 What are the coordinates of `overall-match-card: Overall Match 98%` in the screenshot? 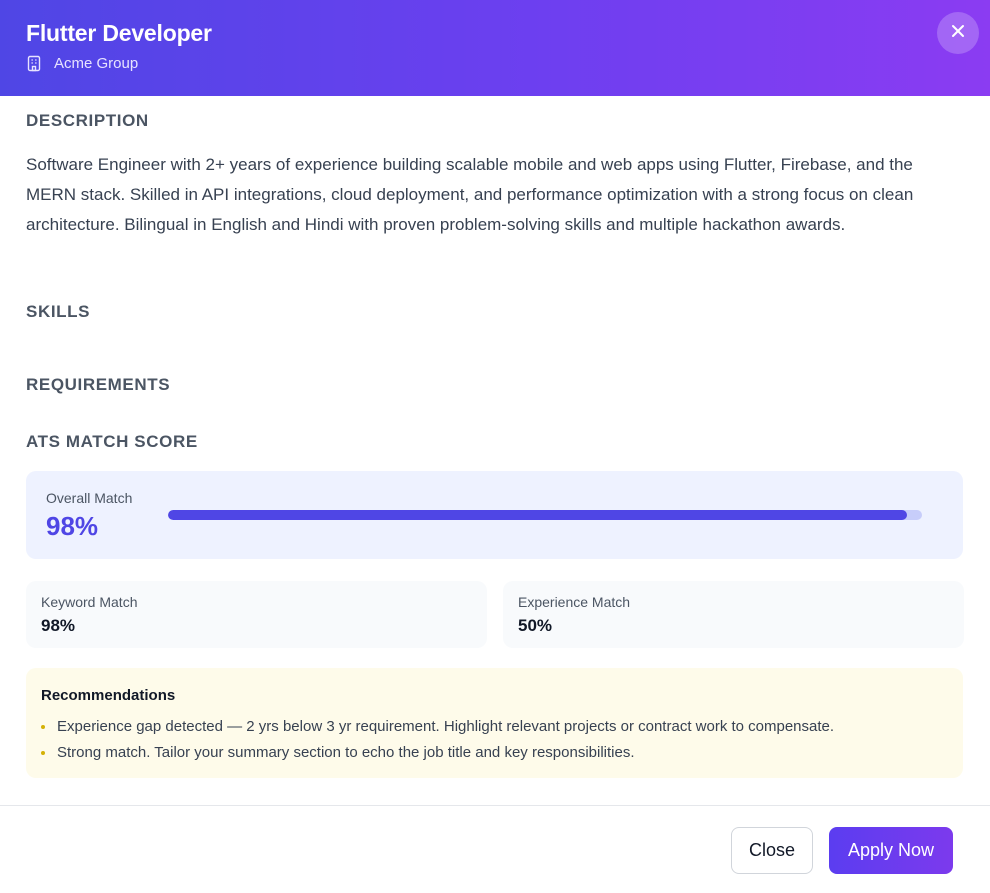 It's located at (494, 515).